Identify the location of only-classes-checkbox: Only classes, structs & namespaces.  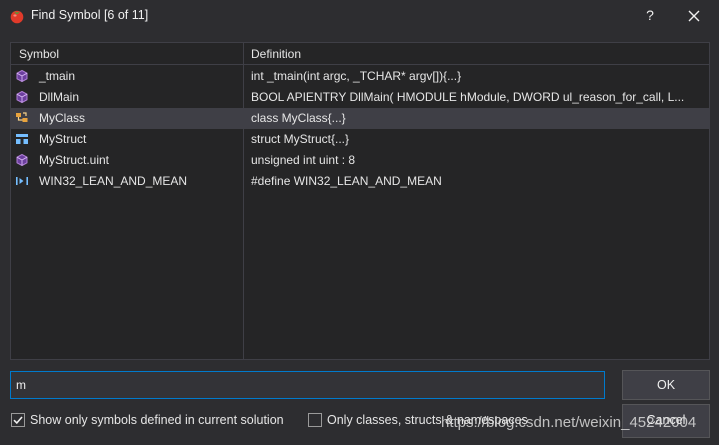
(428, 420).